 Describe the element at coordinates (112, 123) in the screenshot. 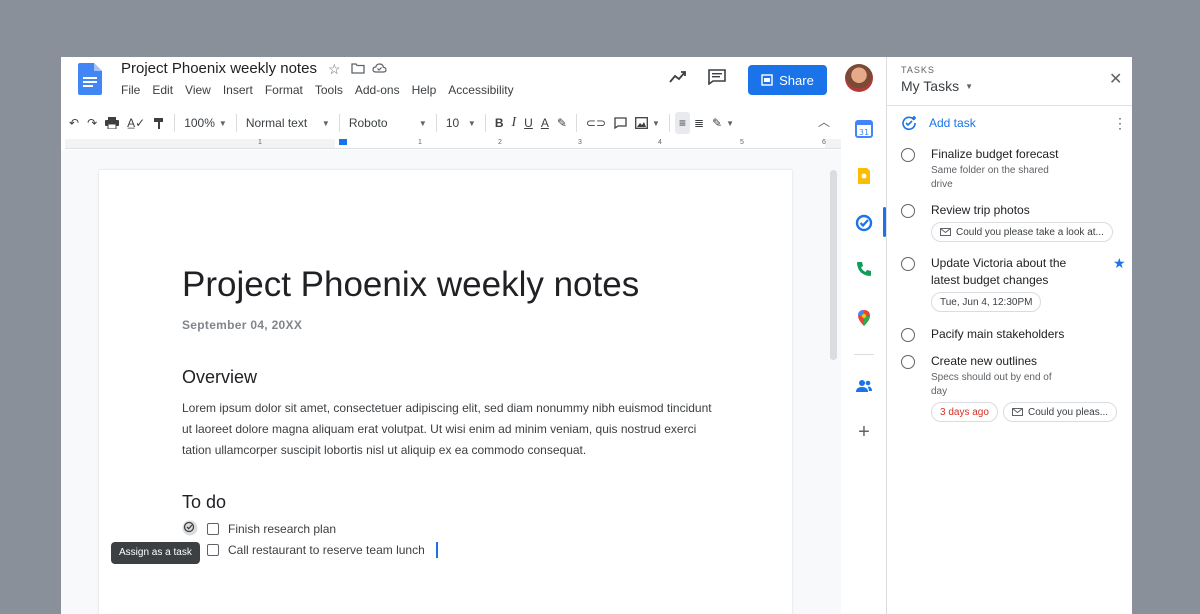

I see `print-icon` at that location.